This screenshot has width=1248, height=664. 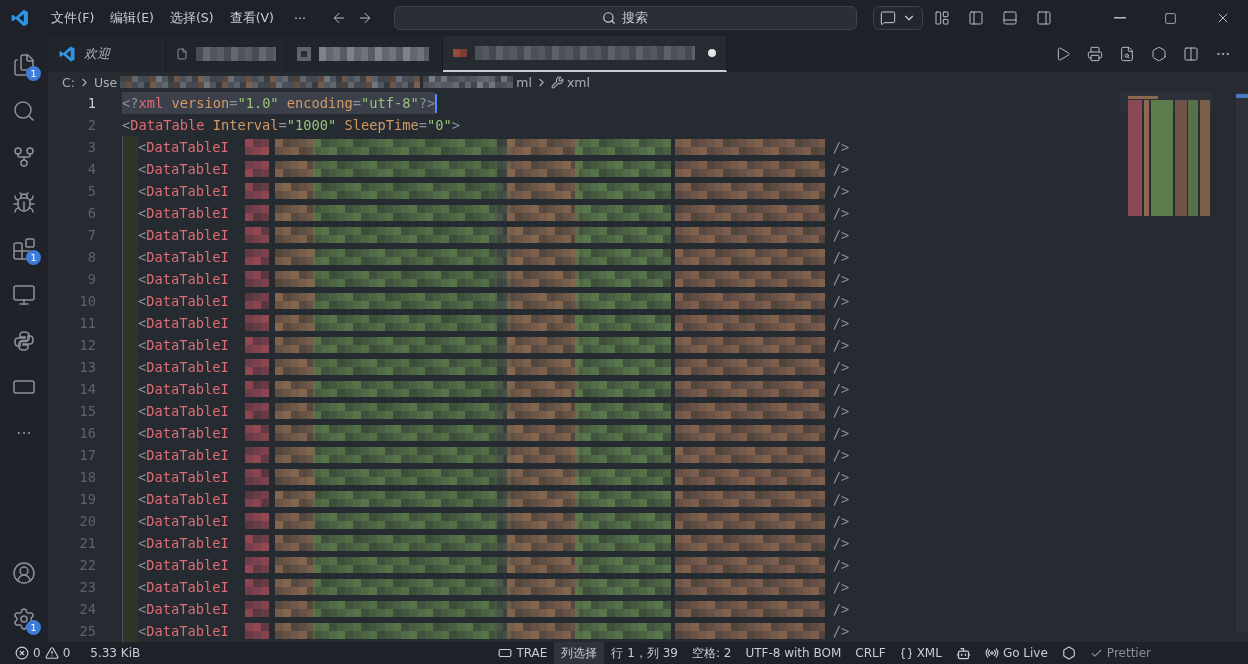 What do you see at coordinates (24, 341) in the screenshot?
I see `python-icon` at bounding box center [24, 341].